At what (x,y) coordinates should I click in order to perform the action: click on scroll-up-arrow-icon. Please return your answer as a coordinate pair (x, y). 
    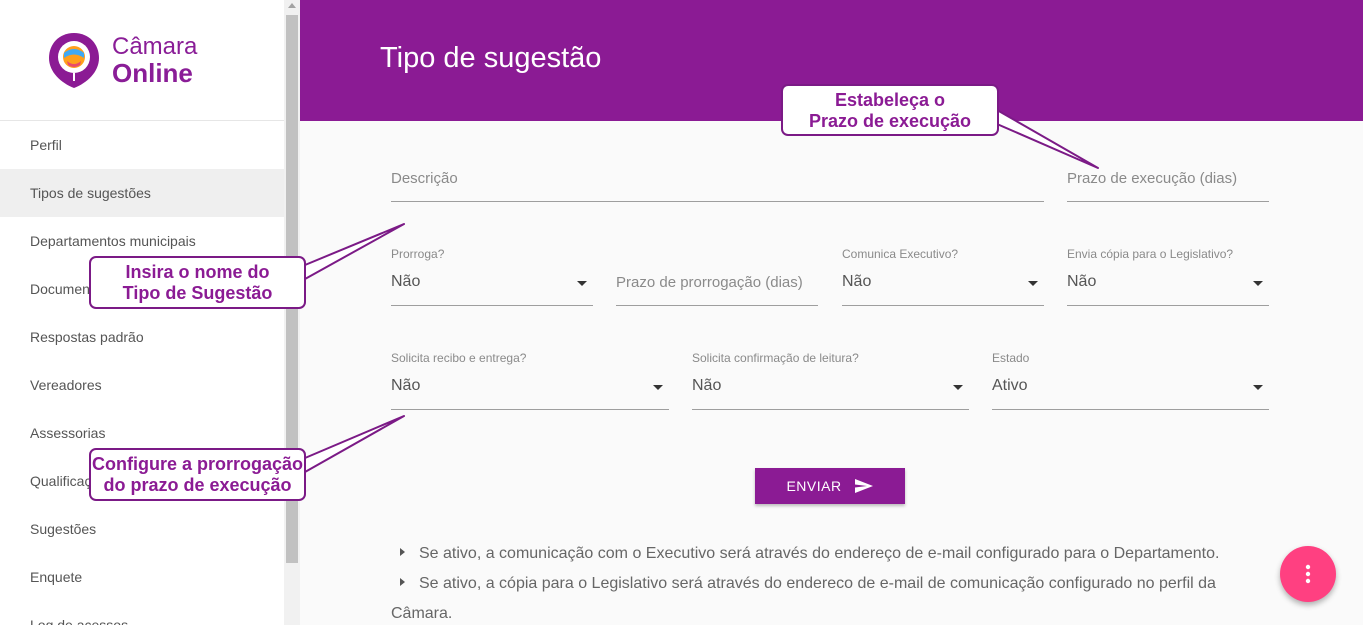
    Looking at the image, I should click on (292, 5).